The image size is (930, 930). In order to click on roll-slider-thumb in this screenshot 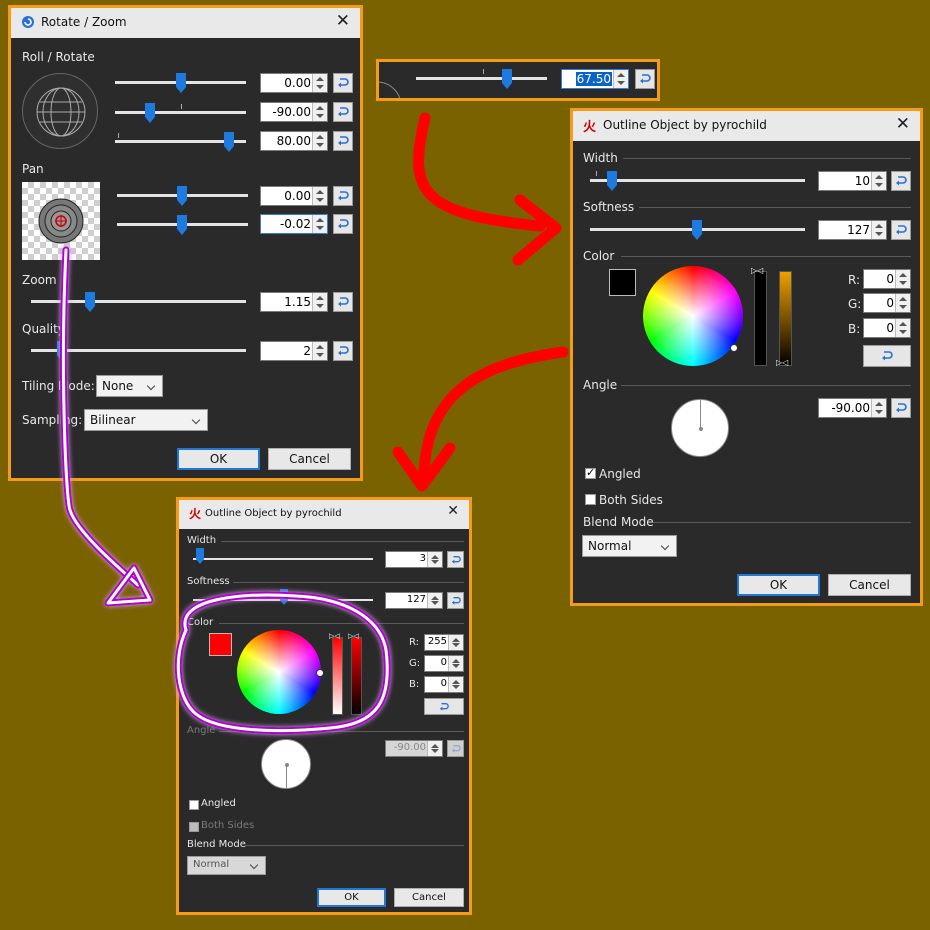, I will do `click(181, 83)`.